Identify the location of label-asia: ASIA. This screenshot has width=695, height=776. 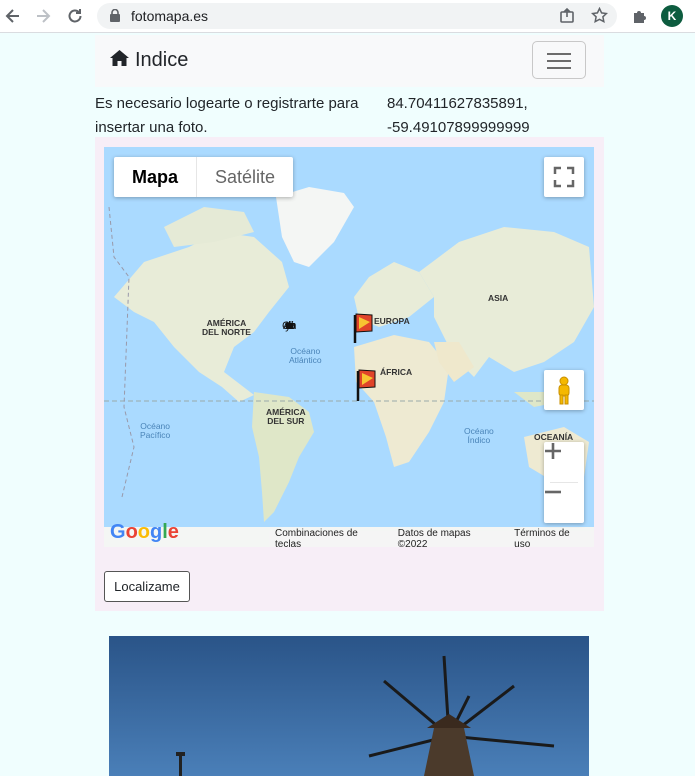
(498, 298).